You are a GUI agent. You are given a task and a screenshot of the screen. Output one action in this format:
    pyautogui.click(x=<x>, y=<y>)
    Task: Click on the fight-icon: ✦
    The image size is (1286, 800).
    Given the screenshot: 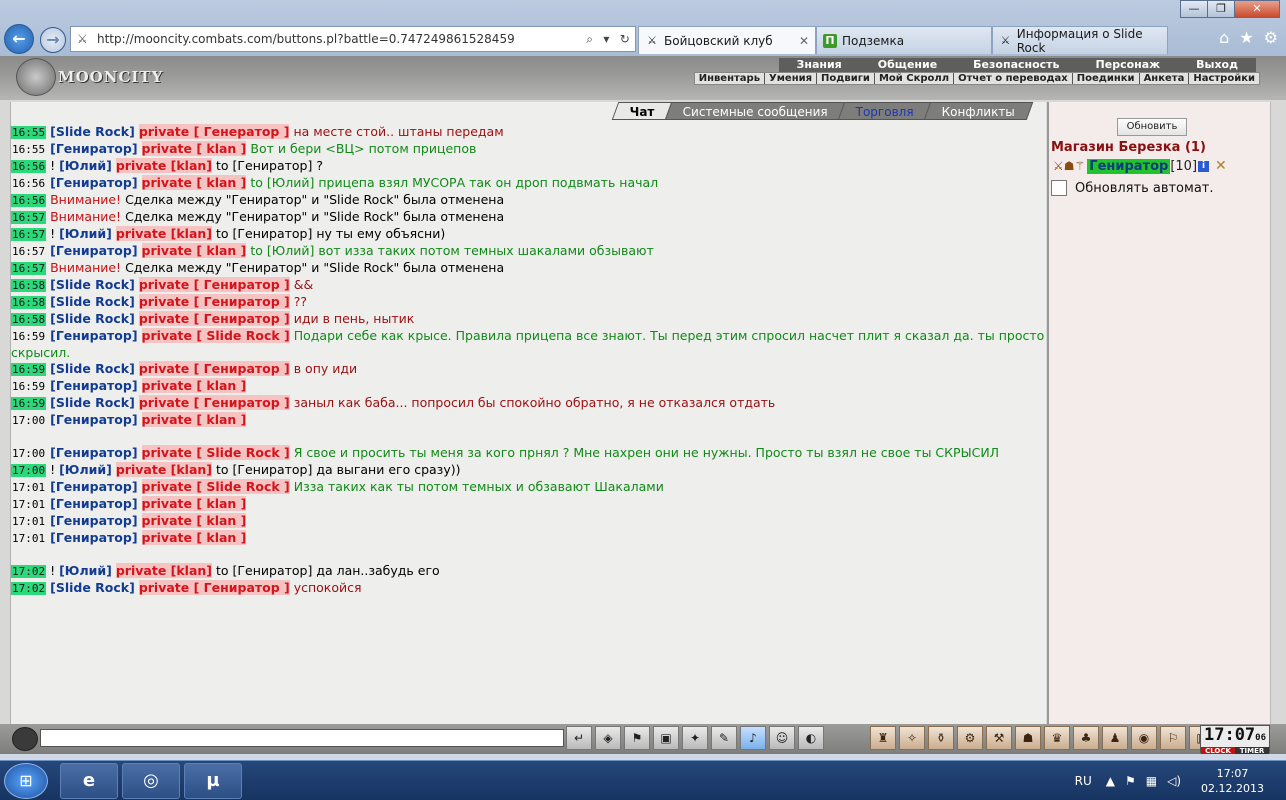 What is the action you would take?
    pyautogui.click(x=695, y=738)
    